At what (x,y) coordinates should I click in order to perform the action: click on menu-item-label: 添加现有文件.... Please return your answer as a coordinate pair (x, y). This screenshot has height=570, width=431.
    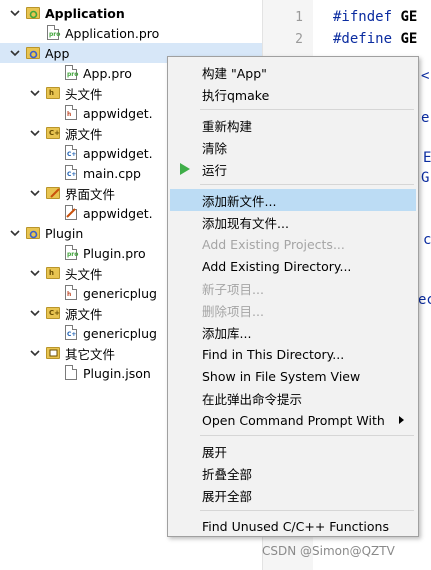
    Looking at the image, I should click on (245, 223).